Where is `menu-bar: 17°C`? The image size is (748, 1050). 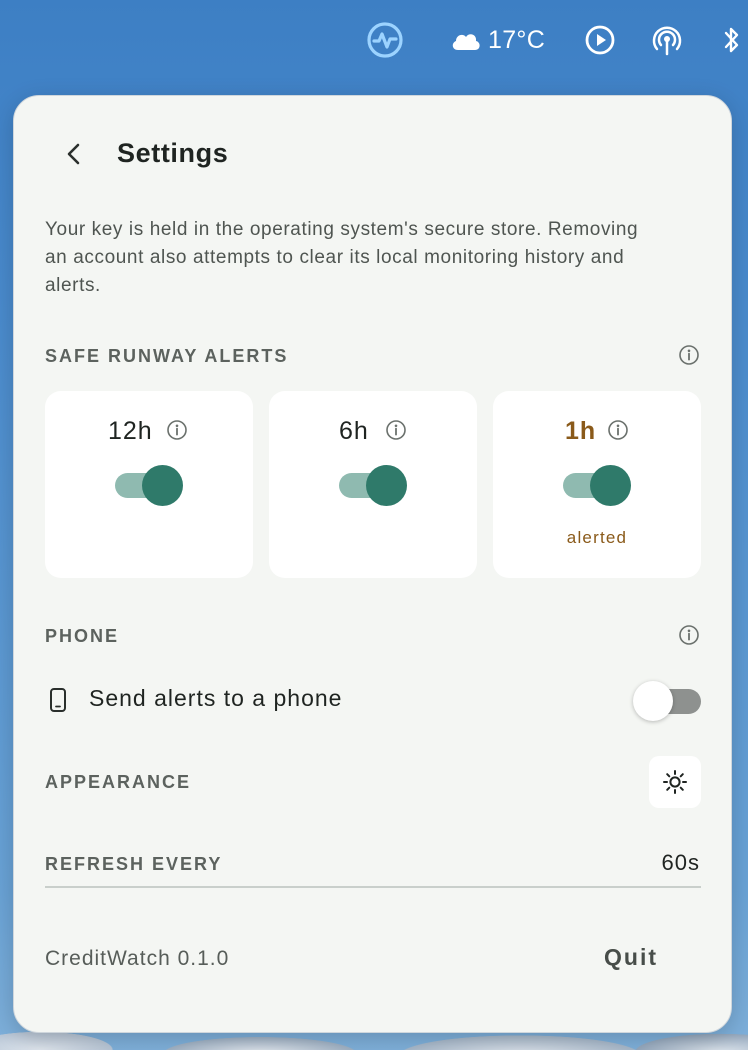
menu-bar: 17°C is located at coordinates (374, 39).